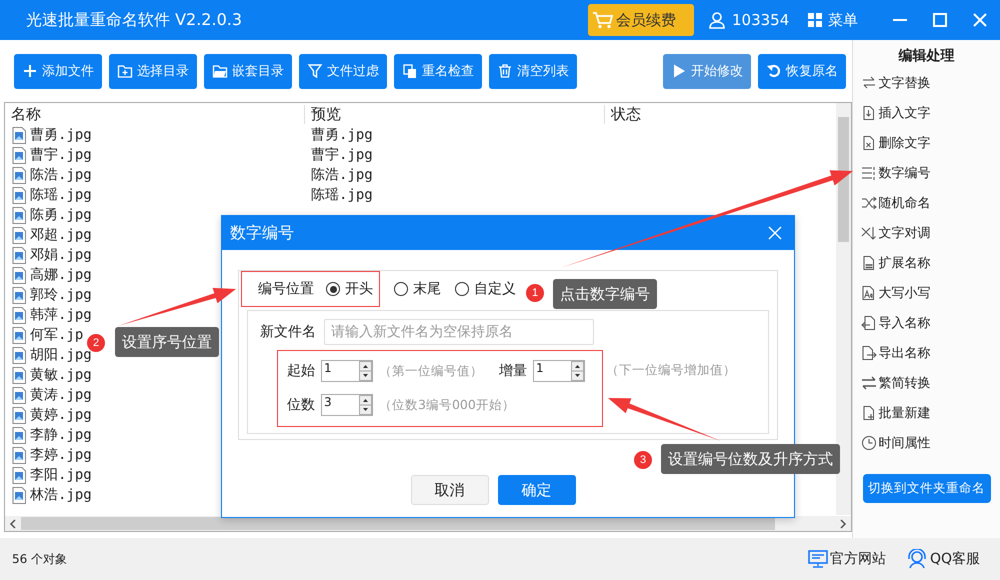  What do you see at coordinates (459, 332) in the screenshot?
I see `file-name-field: 请输入新文件名为空保持原名` at bounding box center [459, 332].